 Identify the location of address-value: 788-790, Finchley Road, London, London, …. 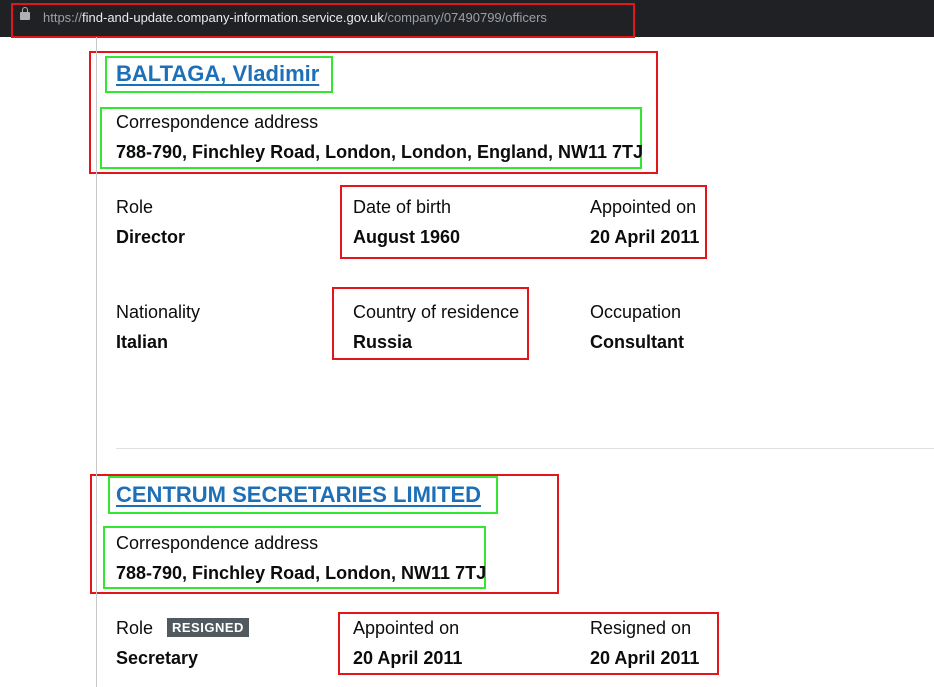
(380, 152).